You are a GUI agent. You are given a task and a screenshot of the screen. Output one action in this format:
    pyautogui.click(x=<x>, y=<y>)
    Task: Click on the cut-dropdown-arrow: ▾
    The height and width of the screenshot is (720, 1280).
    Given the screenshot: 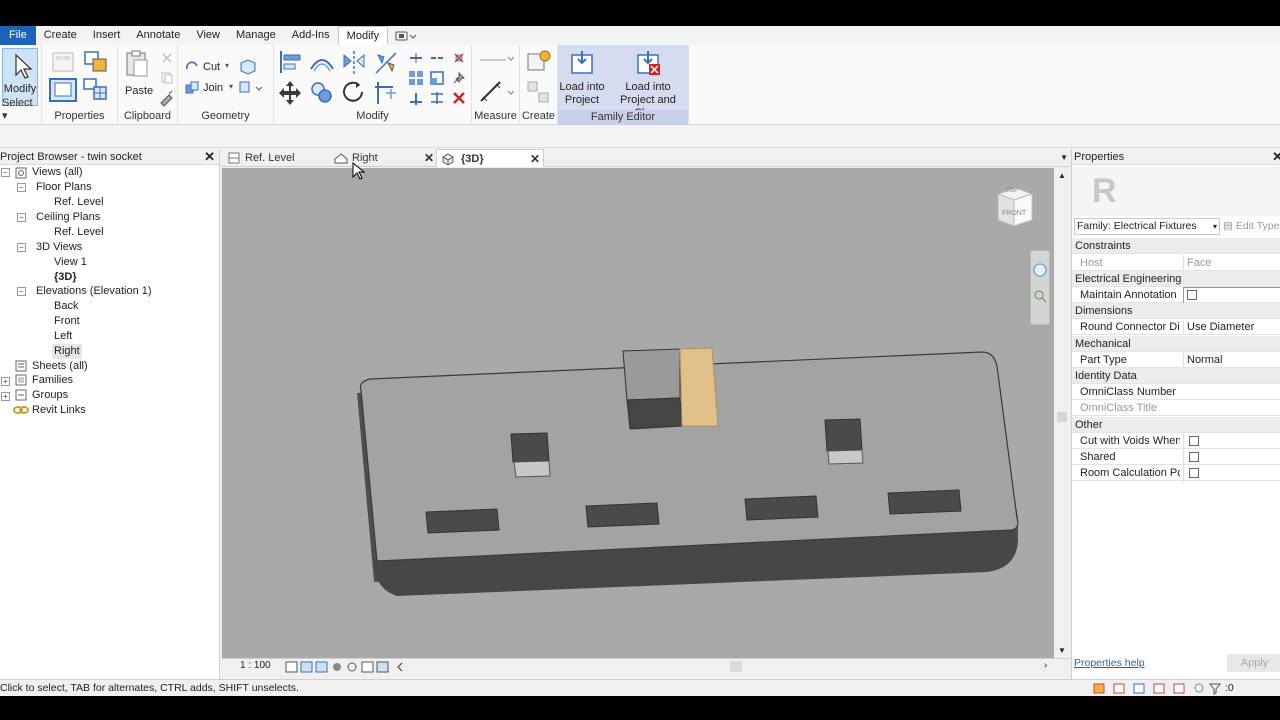 What is the action you would take?
    pyautogui.click(x=227, y=65)
    